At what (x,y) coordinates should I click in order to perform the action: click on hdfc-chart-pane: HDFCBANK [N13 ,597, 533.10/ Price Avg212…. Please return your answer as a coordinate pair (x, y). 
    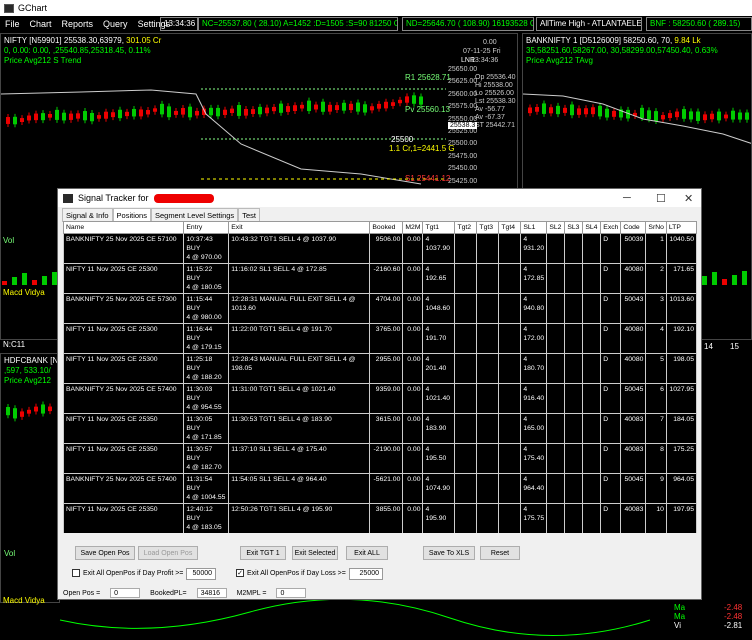
    Looking at the image, I should click on (30, 478).